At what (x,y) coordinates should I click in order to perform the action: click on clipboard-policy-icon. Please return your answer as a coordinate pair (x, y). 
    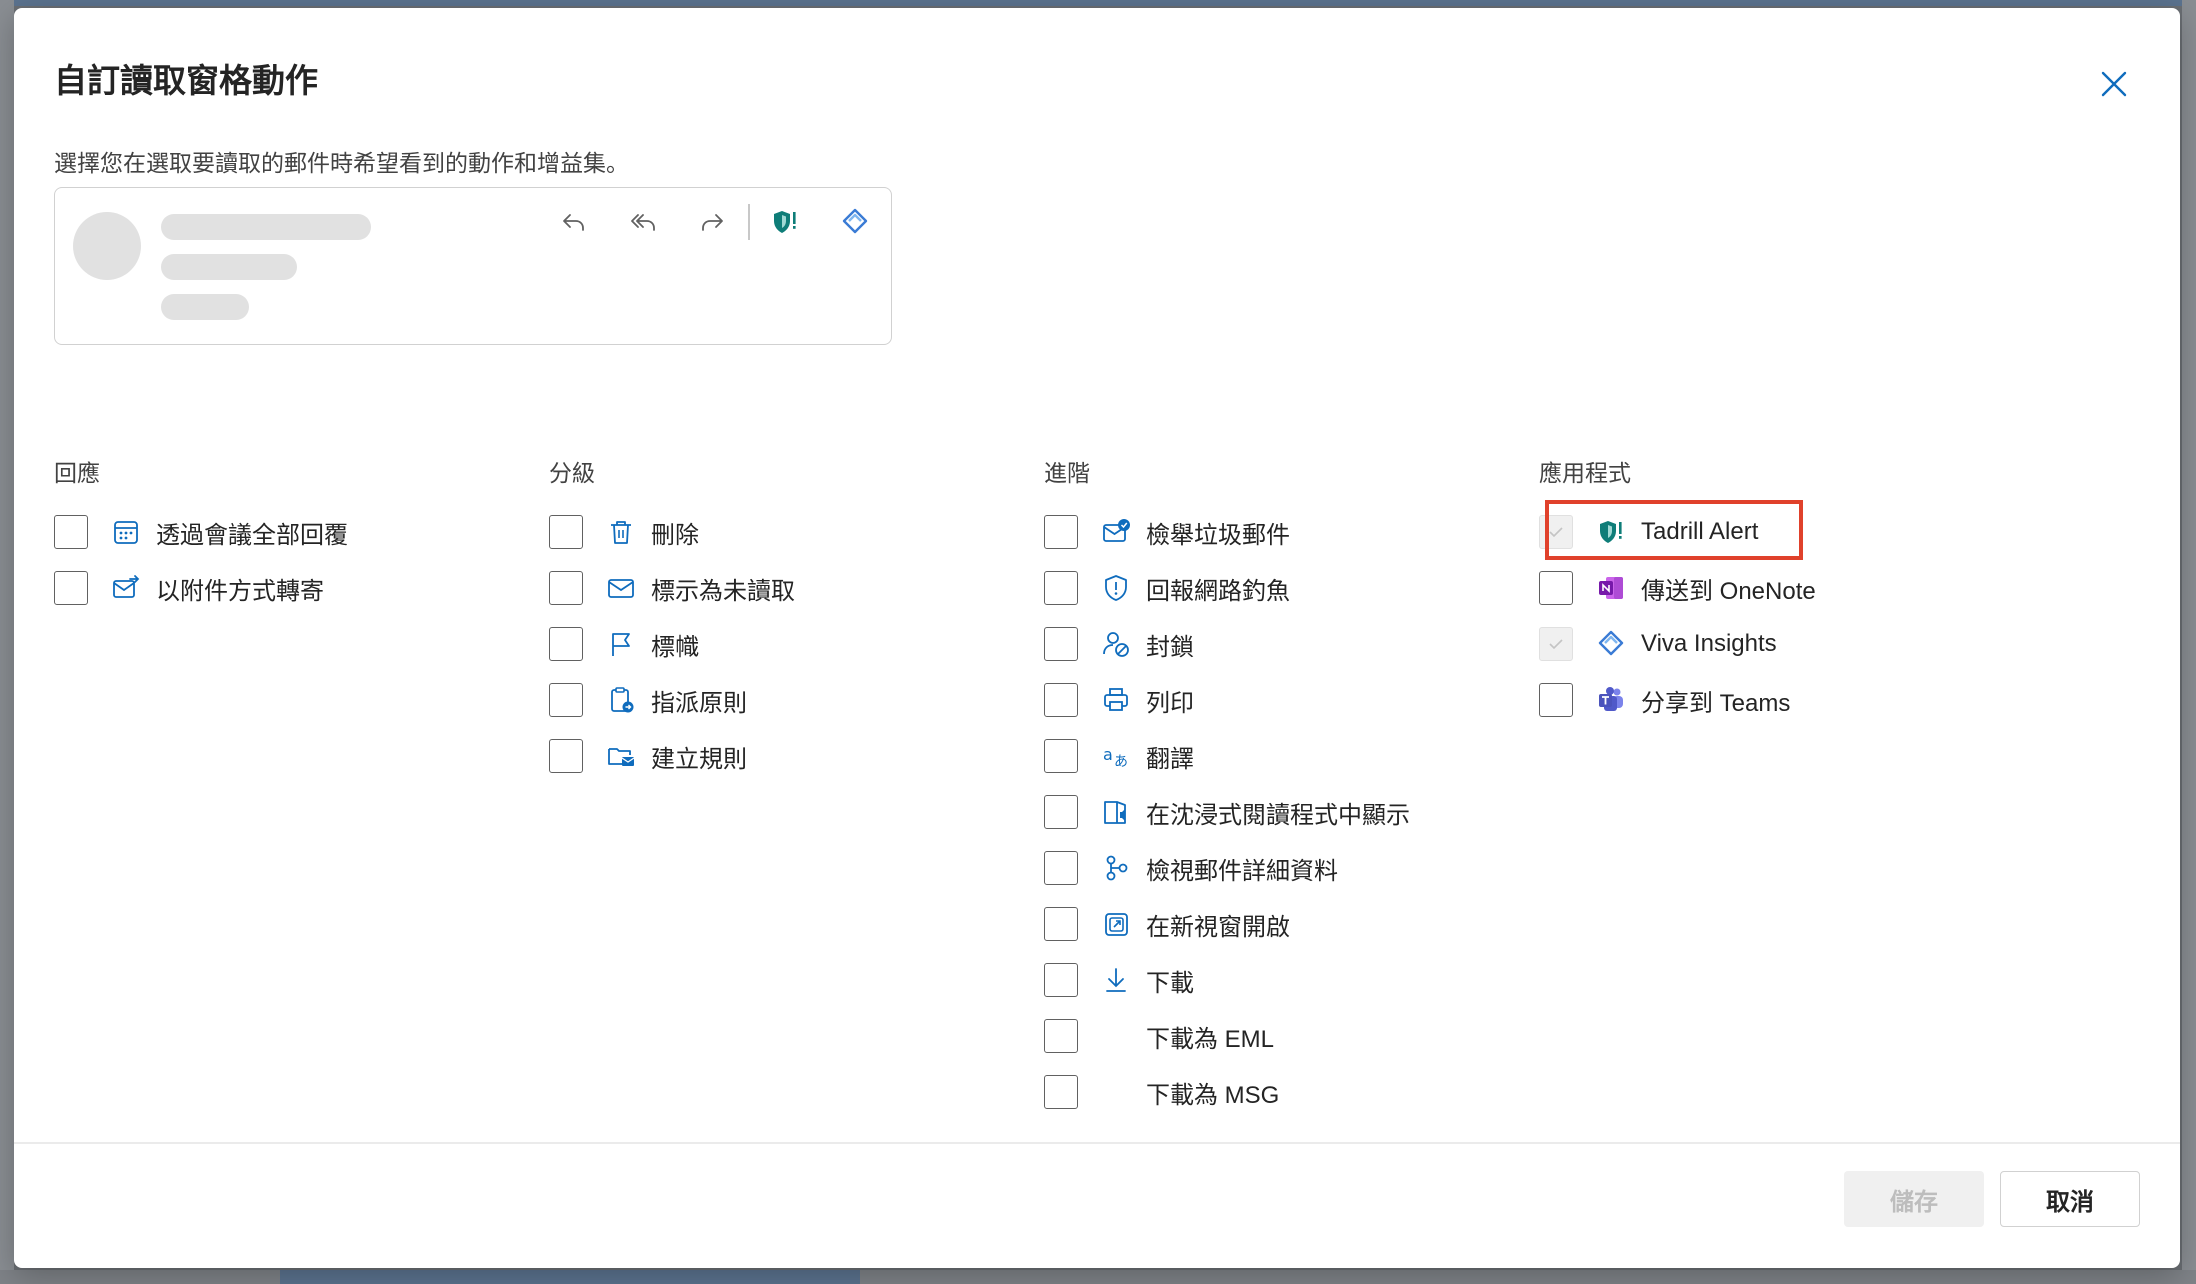
    Looking at the image, I should click on (621, 700).